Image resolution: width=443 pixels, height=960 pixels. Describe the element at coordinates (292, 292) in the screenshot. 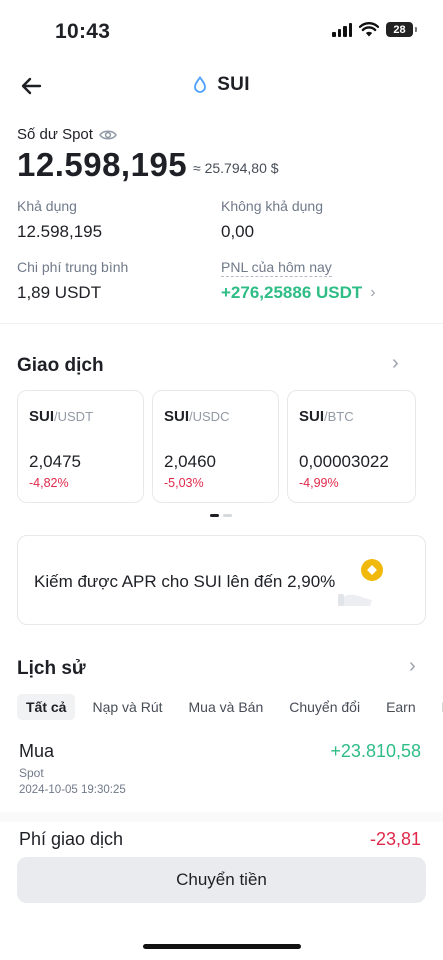

I see `pnl-value: +276,25886 USDT` at that location.